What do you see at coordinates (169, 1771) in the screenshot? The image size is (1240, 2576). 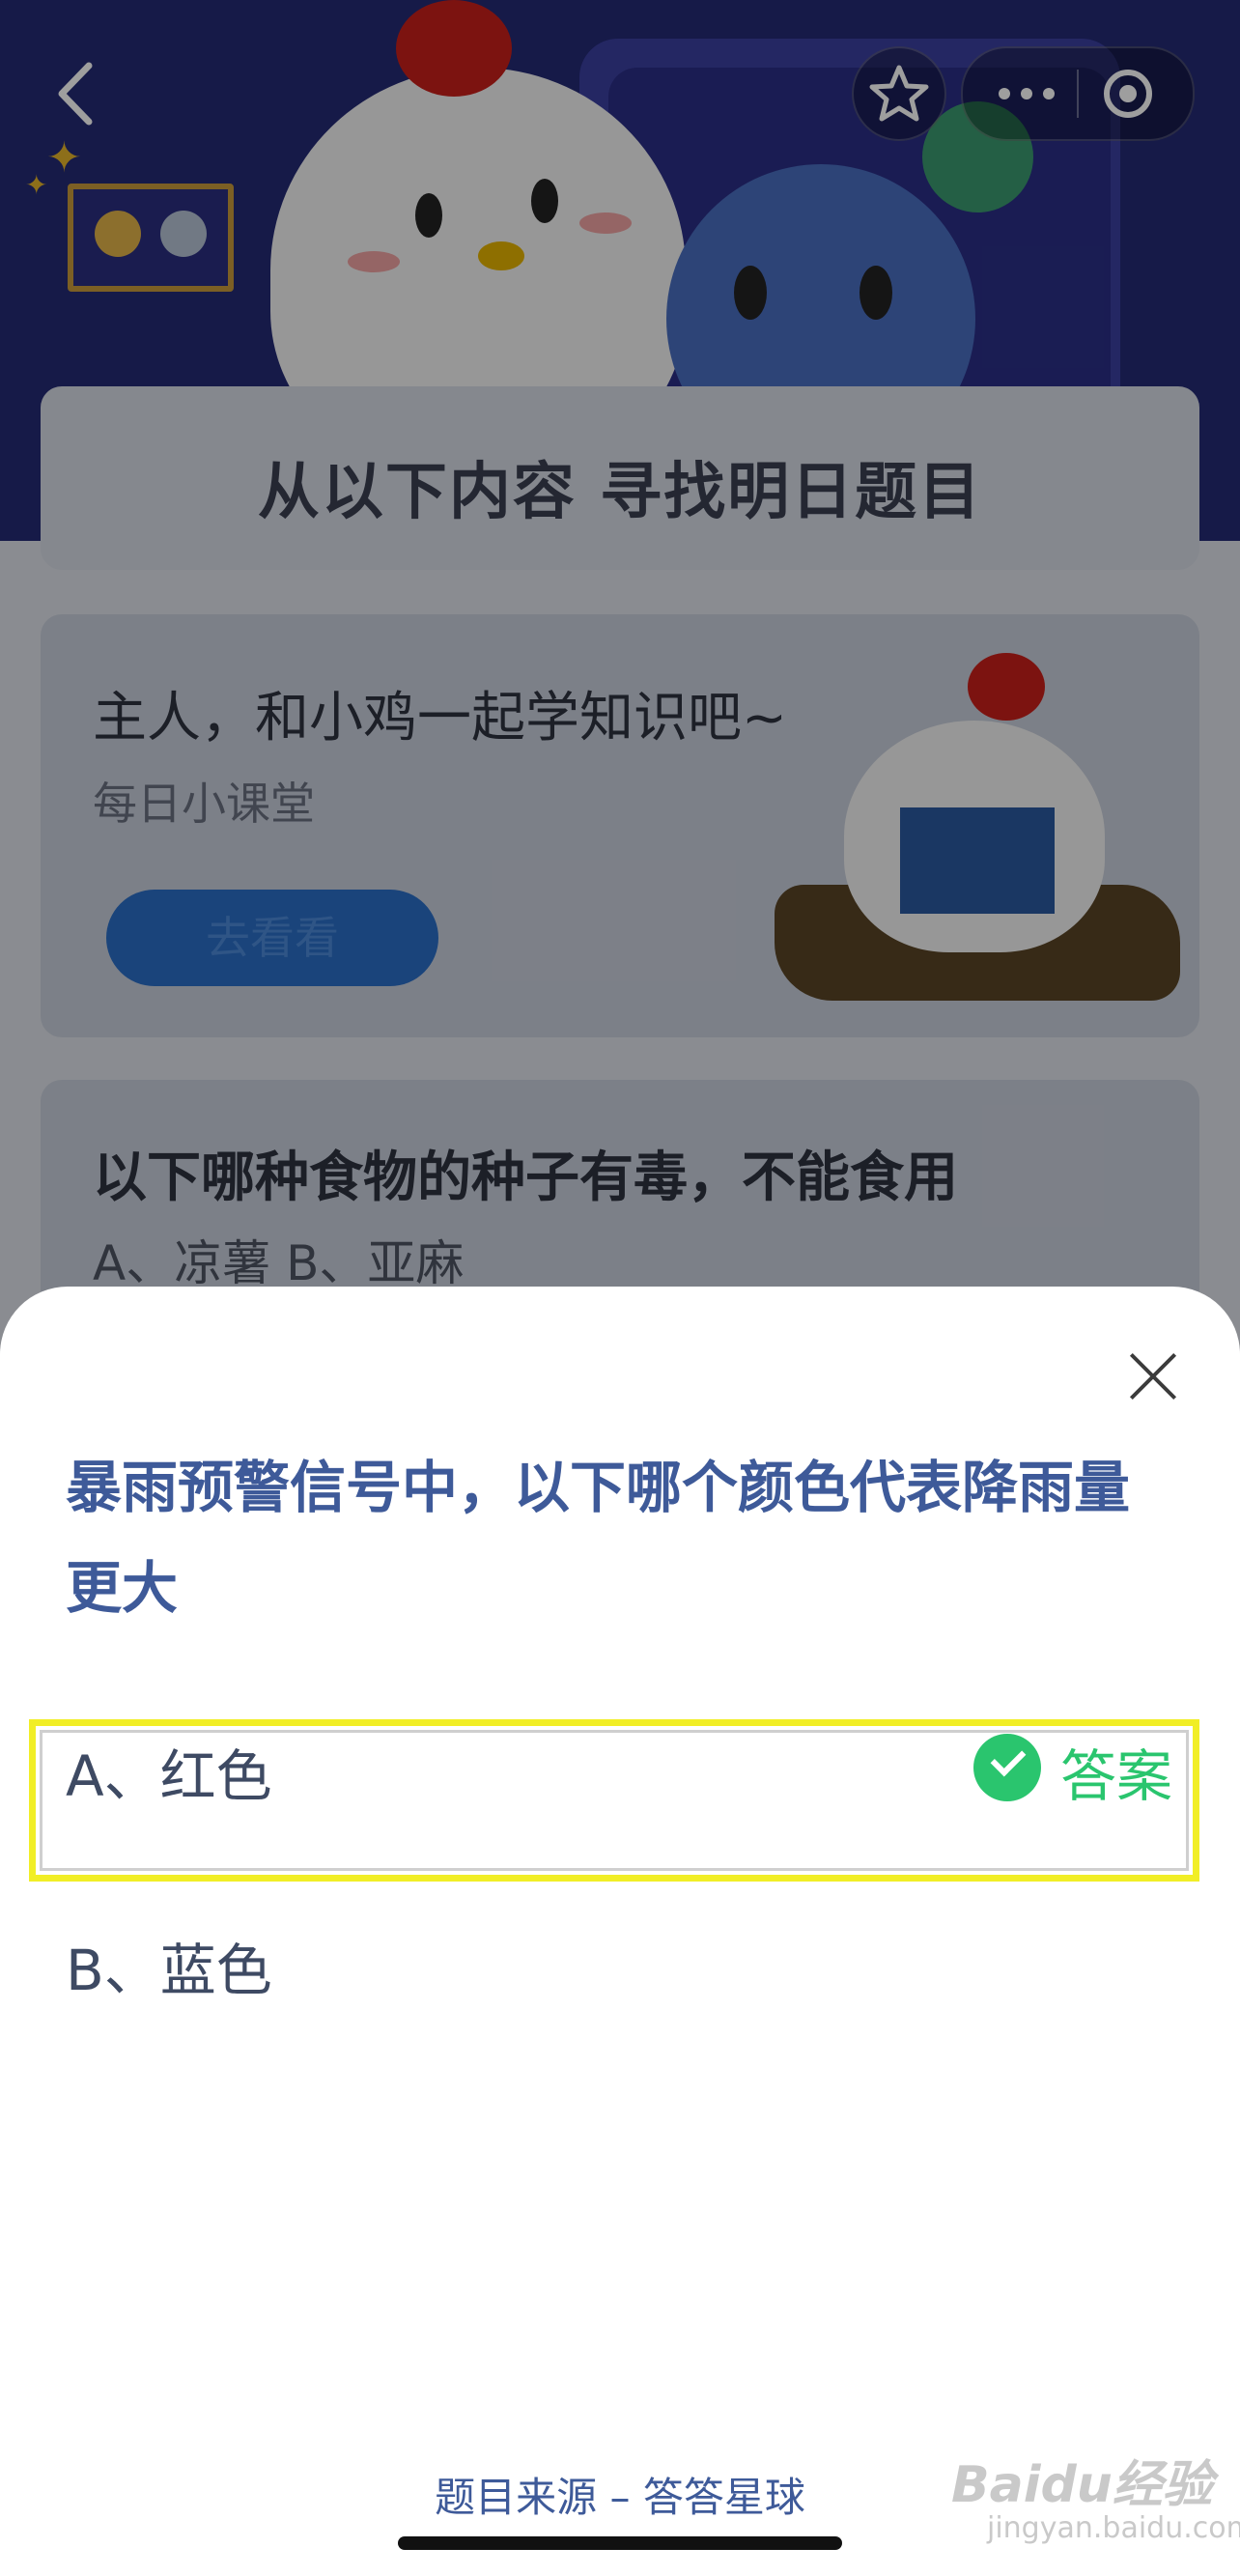 I see `option-a-label: A、红色` at bounding box center [169, 1771].